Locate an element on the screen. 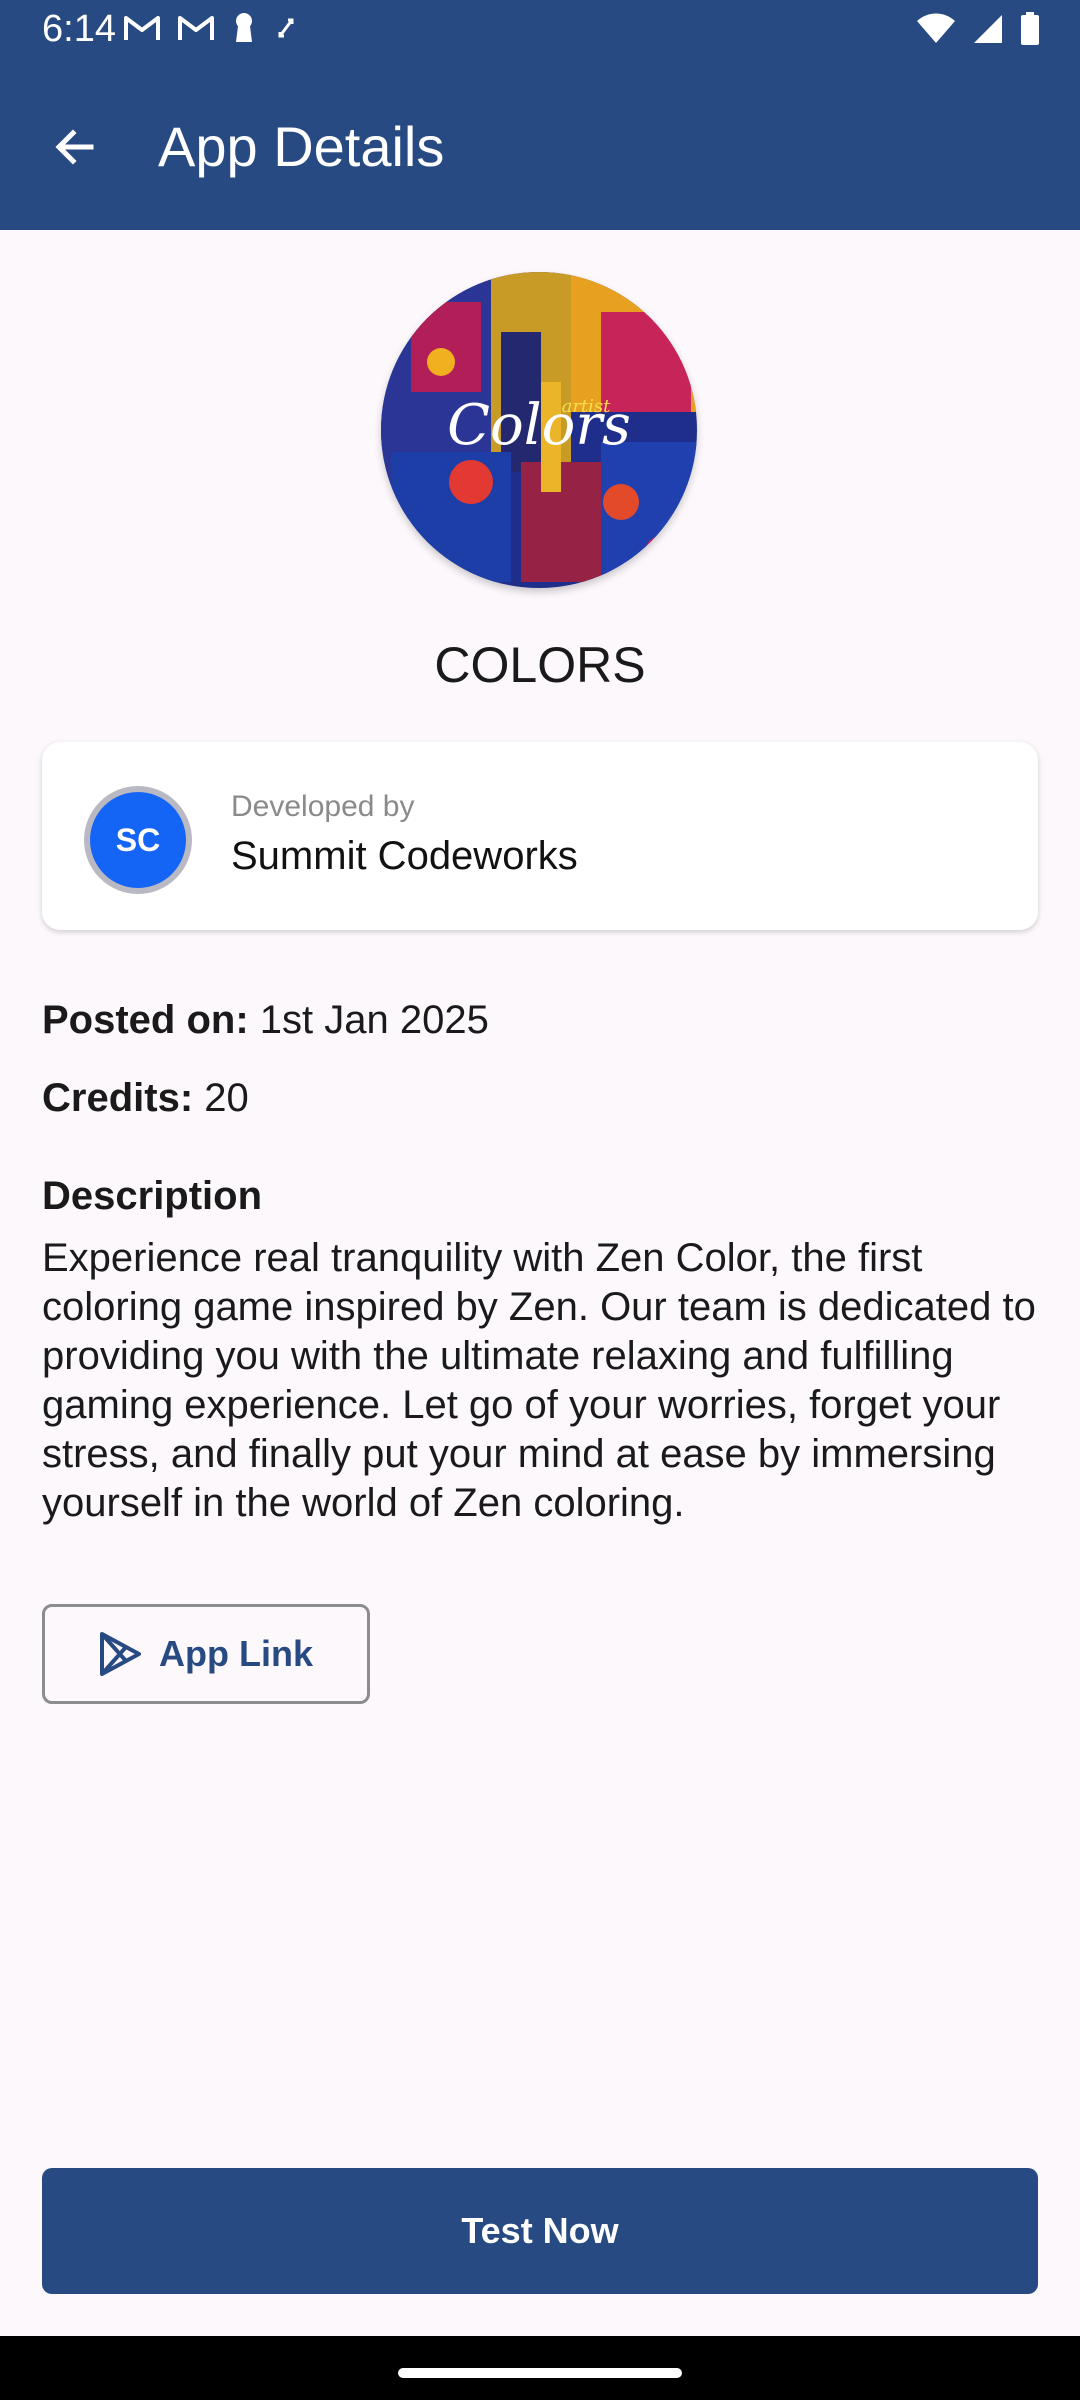 This screenshot has height=2400, width=1080. battery-icon is located at coordinates (1030, 28).